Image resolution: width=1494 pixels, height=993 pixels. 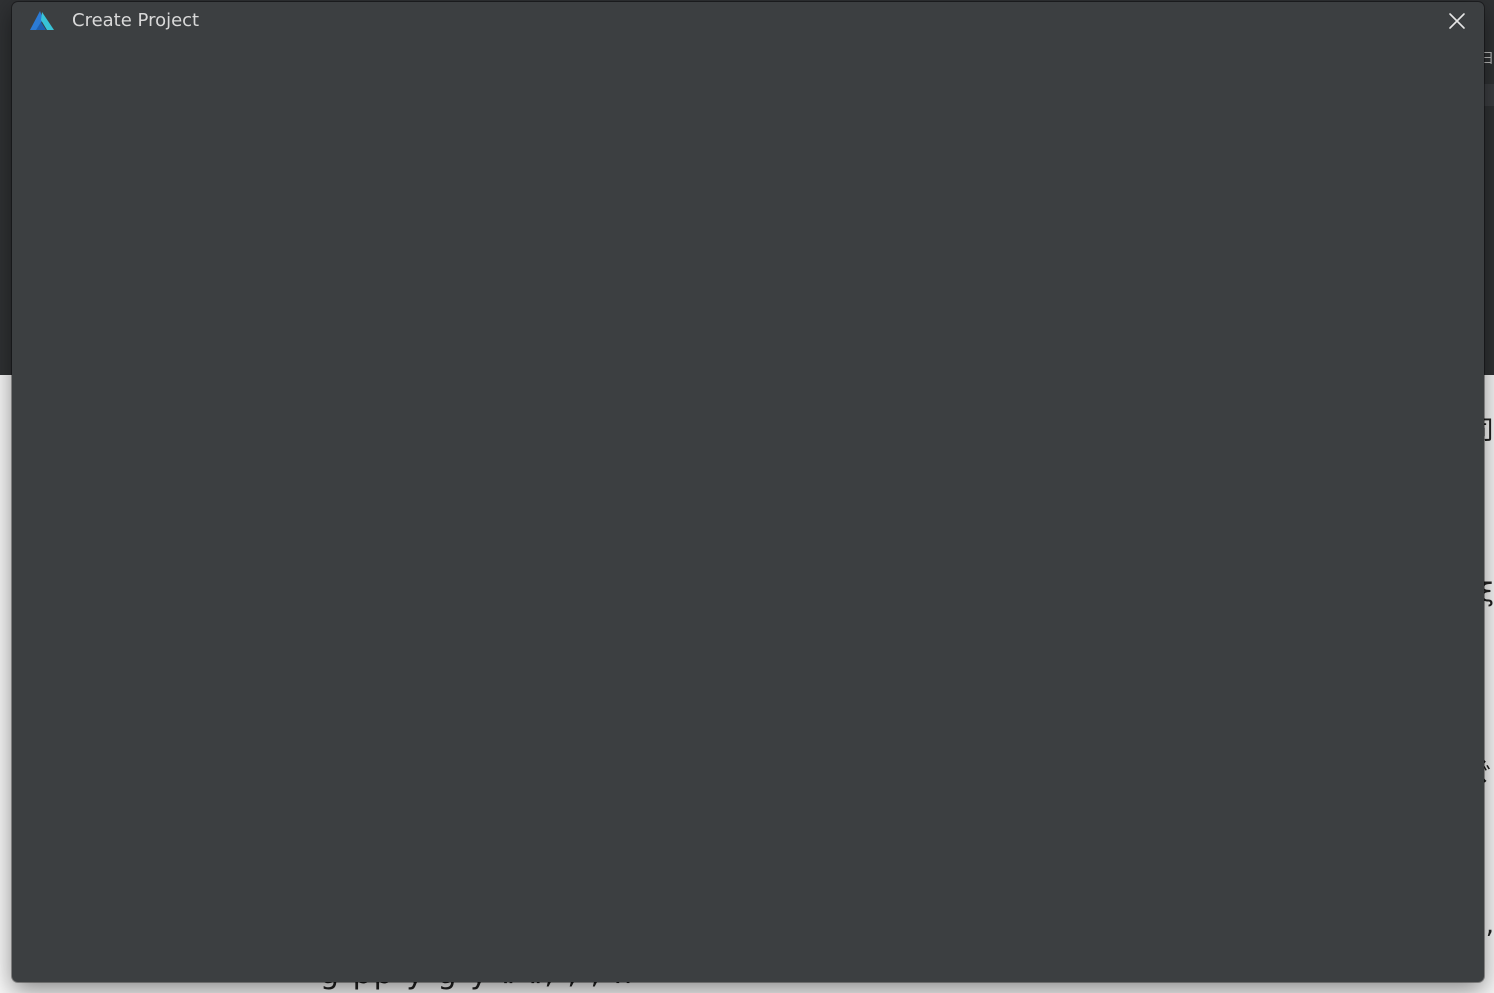 I want to click on background-glyph-5: ,, so click(x=1489, y=925).